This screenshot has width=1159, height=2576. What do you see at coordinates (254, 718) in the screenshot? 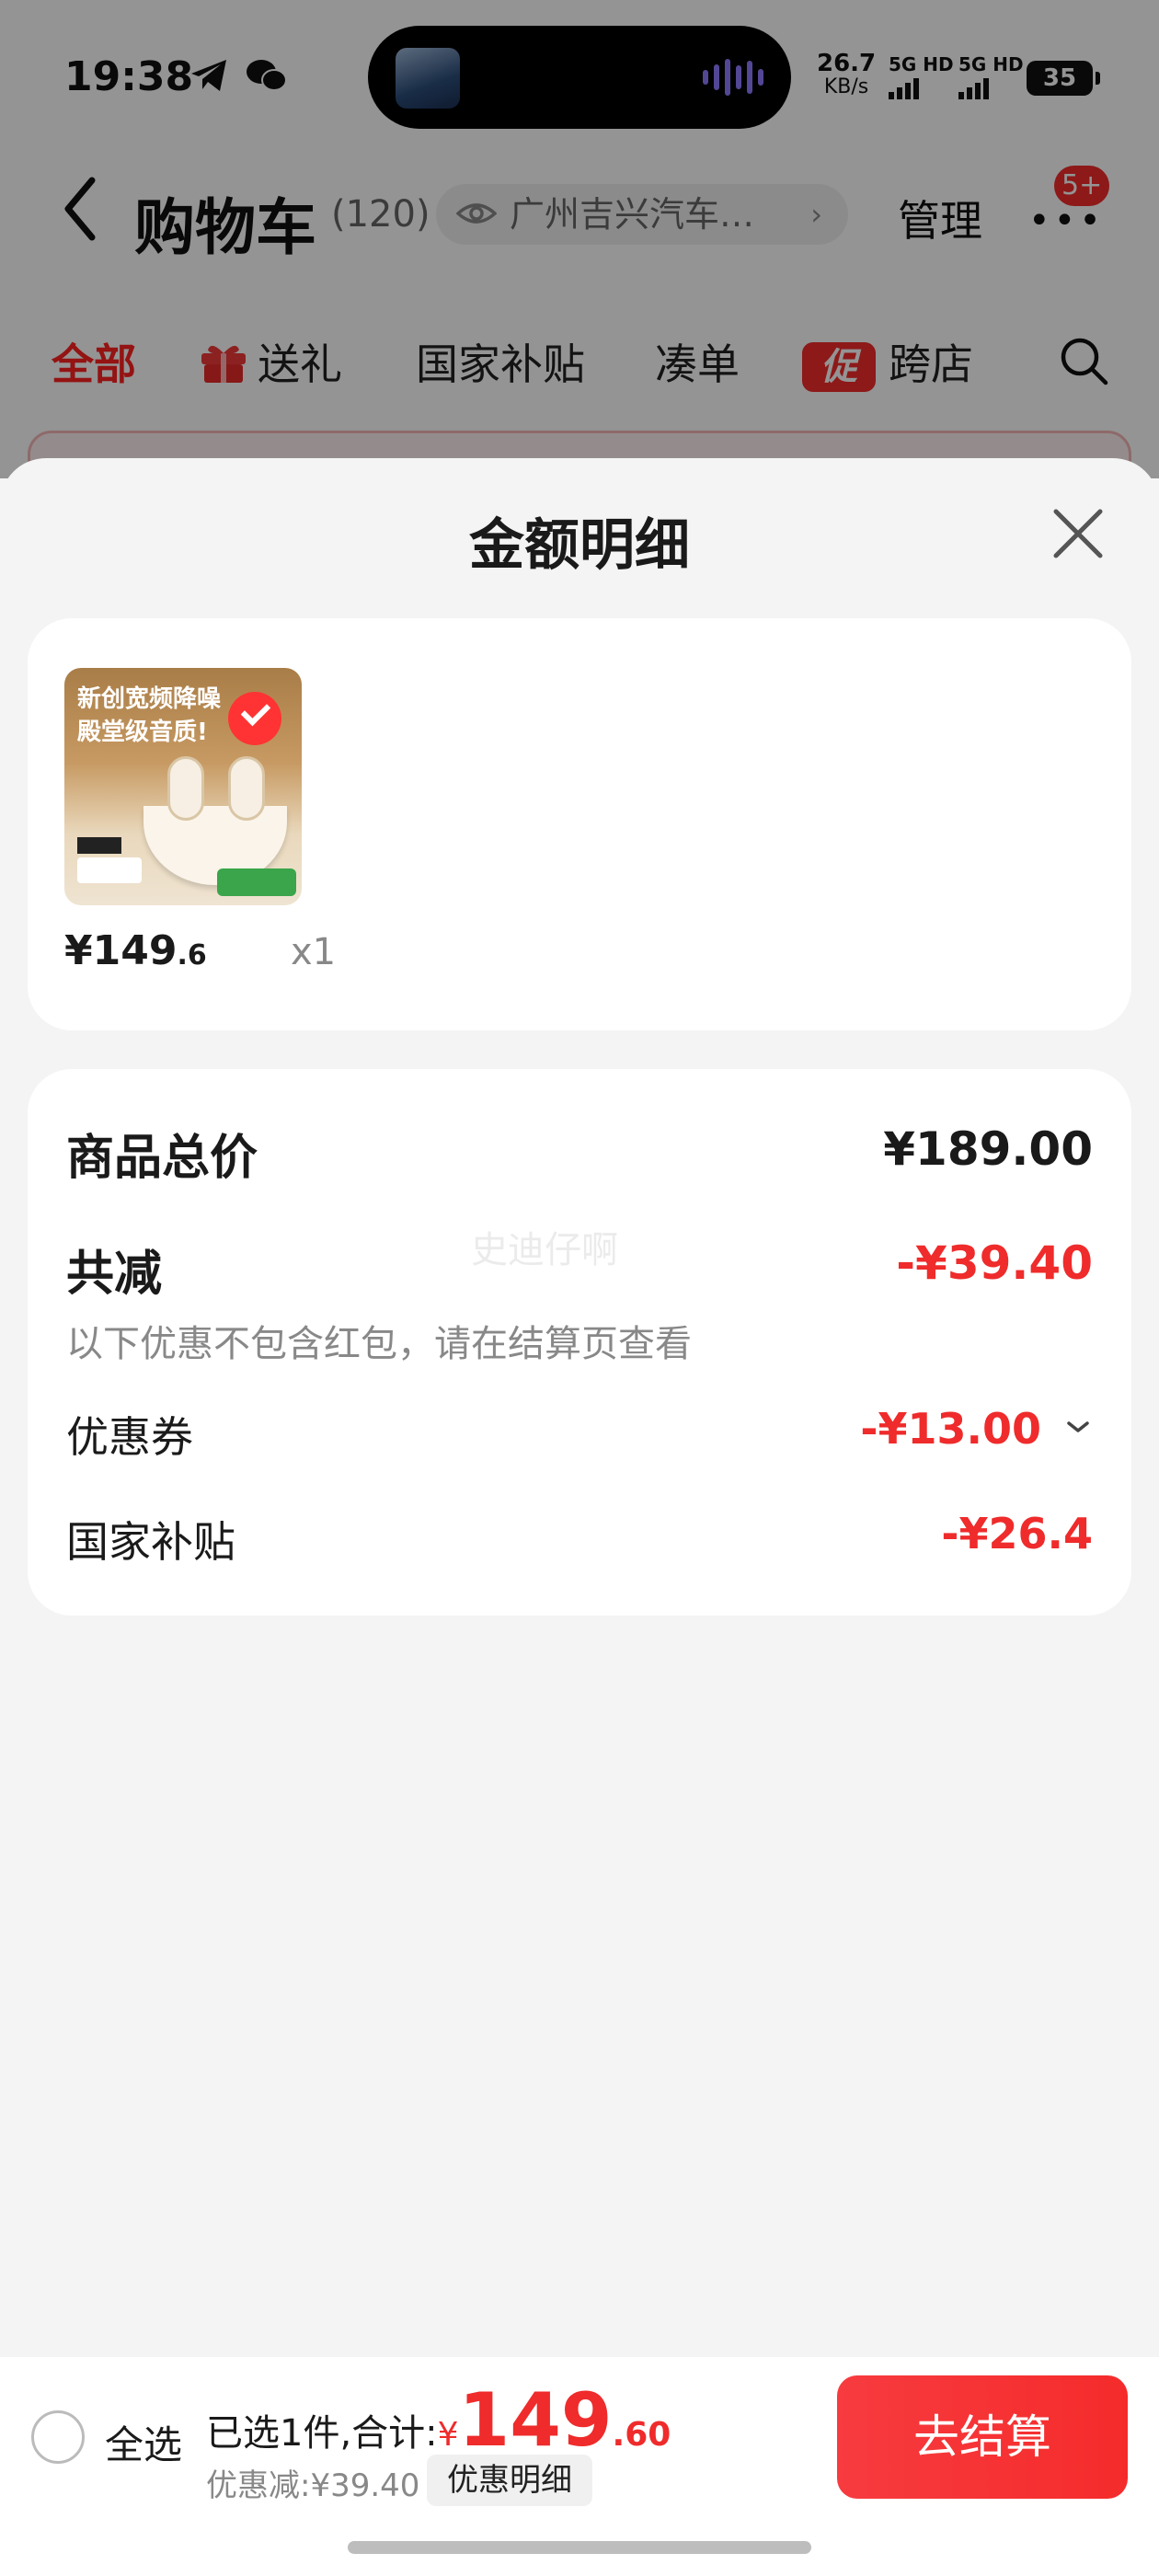
I see `checkmark-badge-icon` at bounding box center [254, 718].